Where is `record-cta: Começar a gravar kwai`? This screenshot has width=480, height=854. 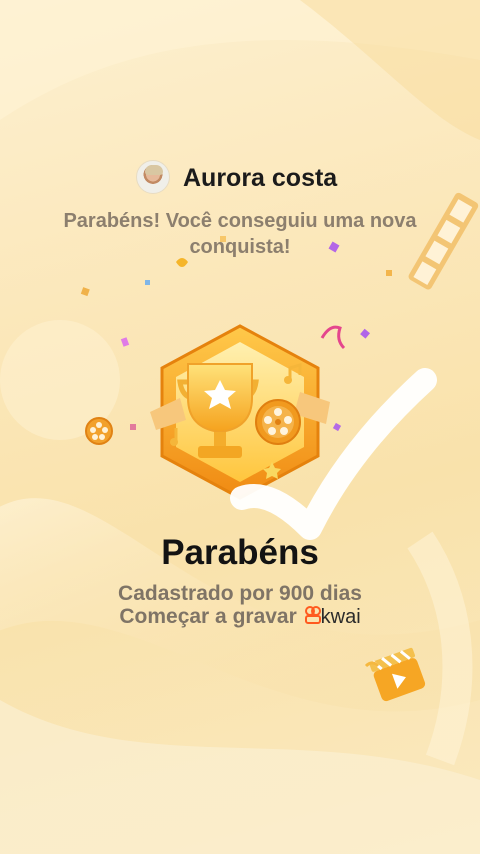
record-cta: Começar a gravar kwai is located at coordinates (240, 617).